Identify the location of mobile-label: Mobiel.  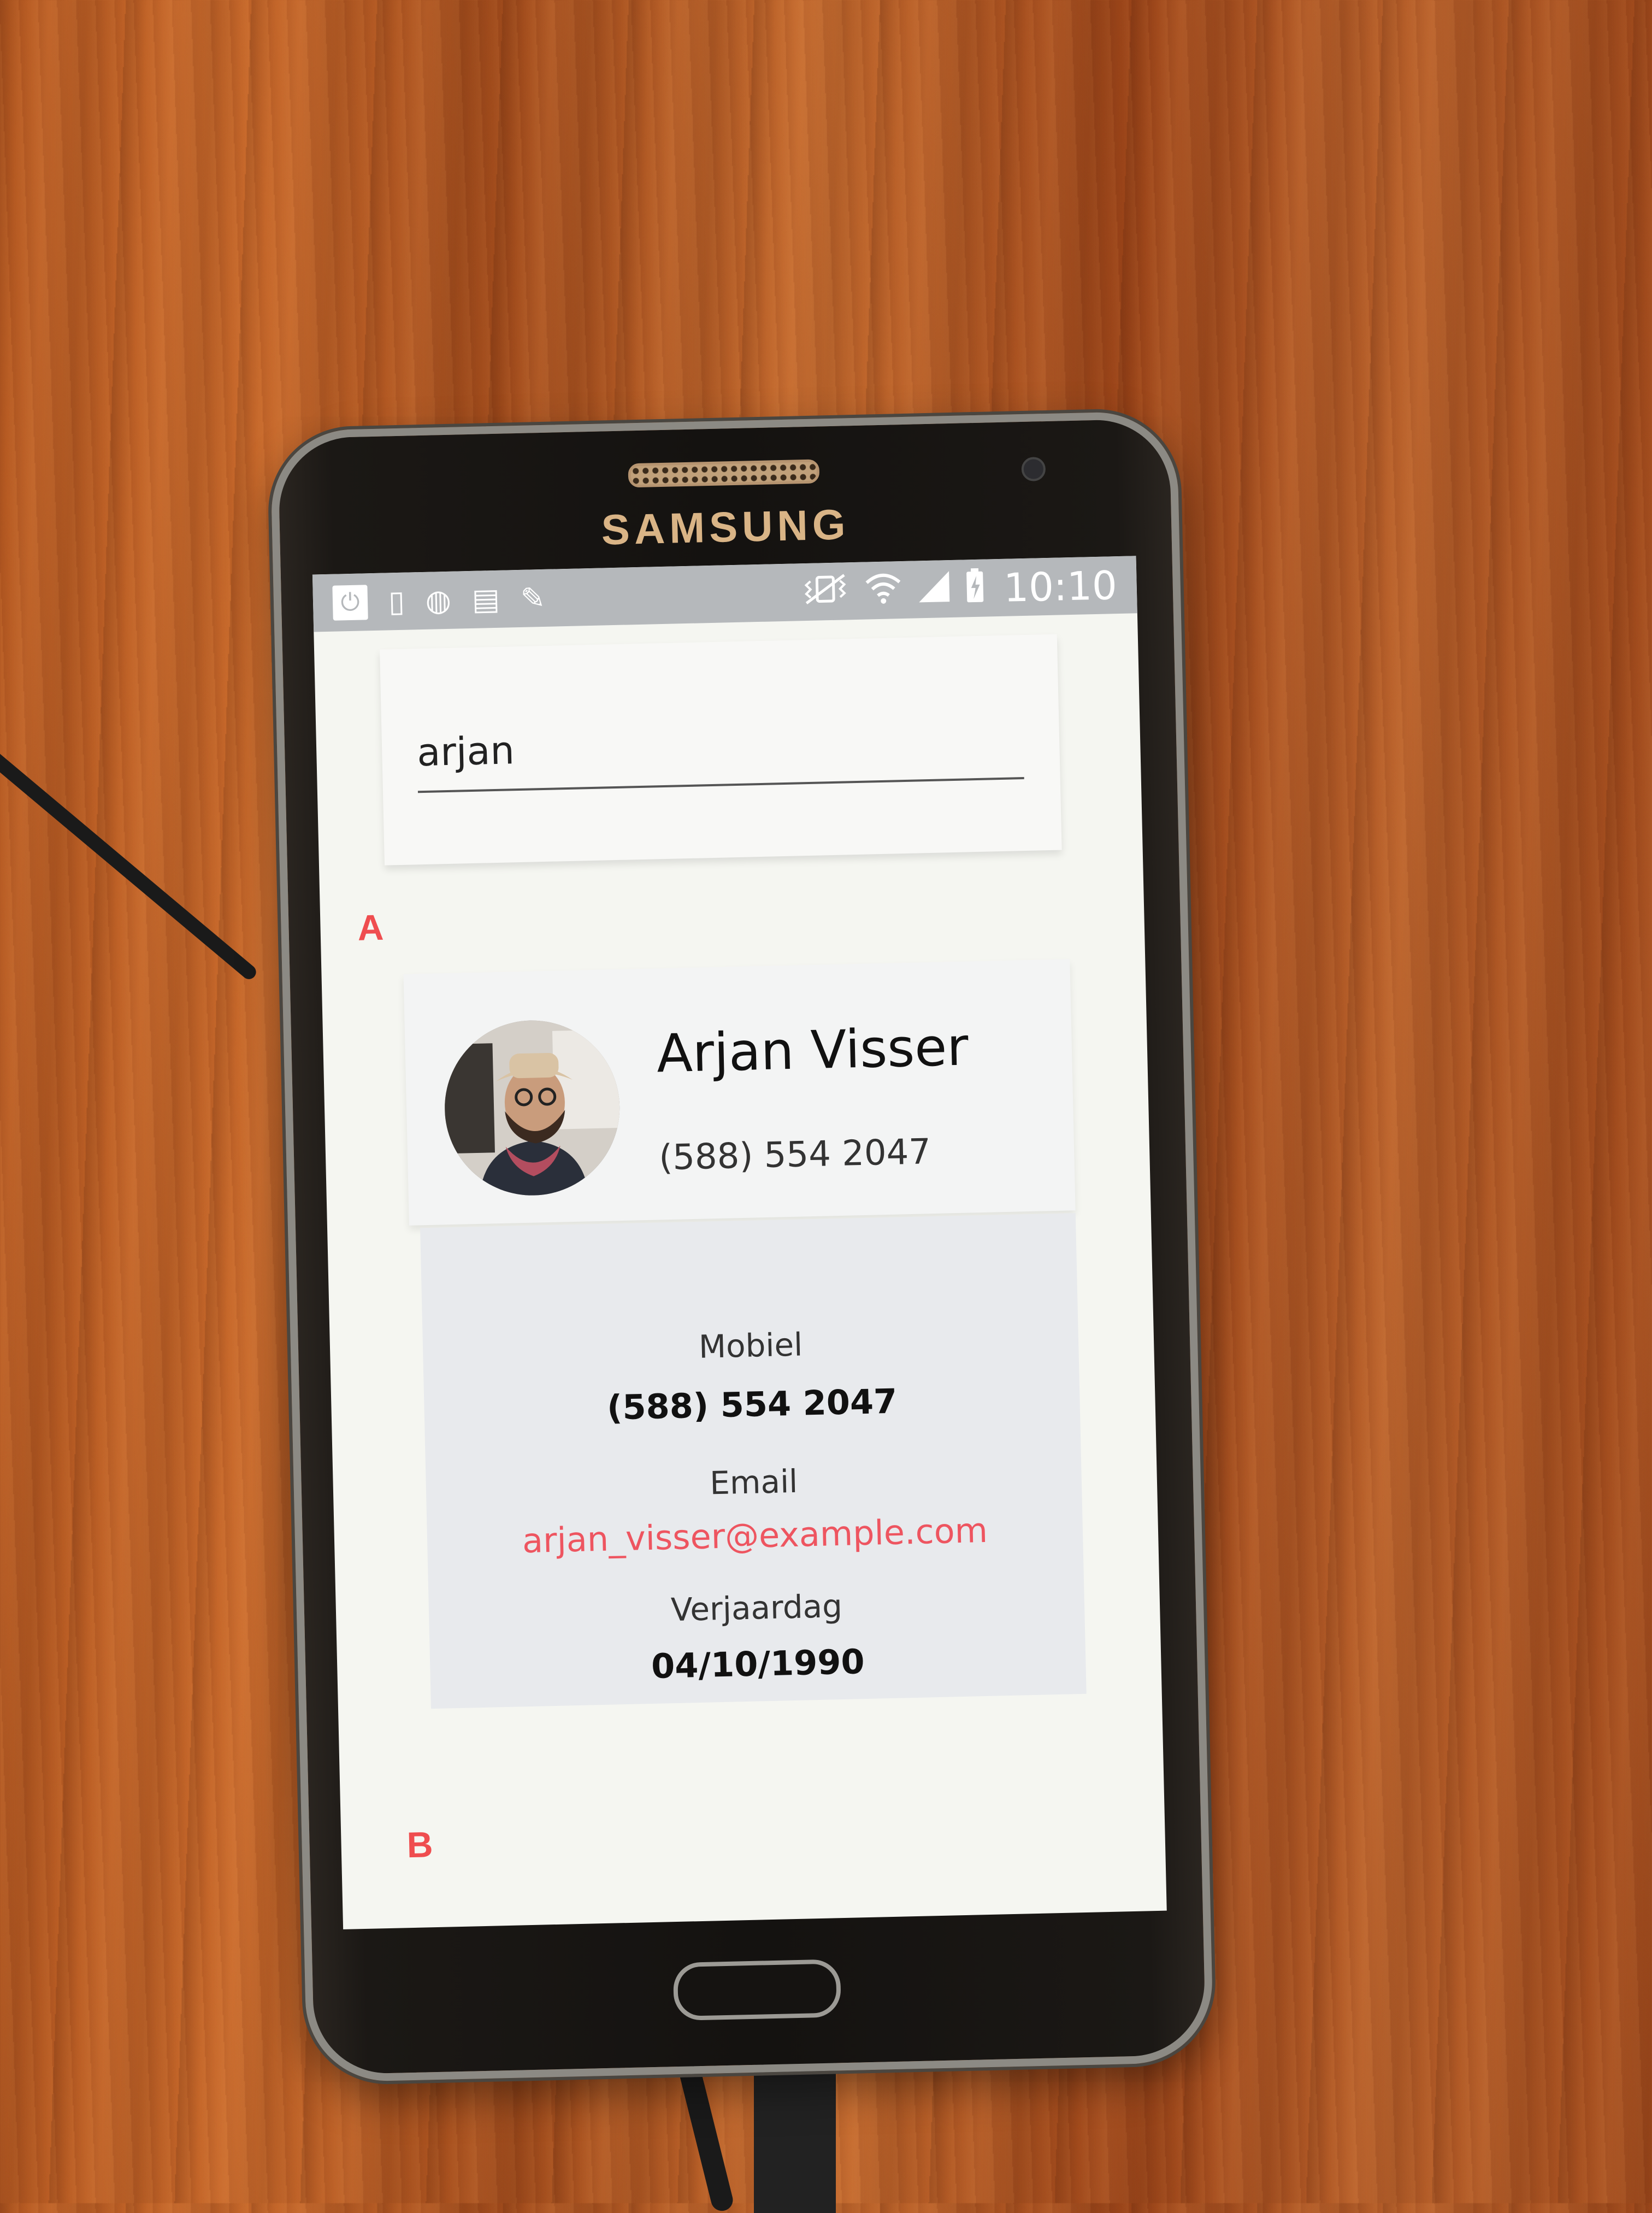
(750, 1346).